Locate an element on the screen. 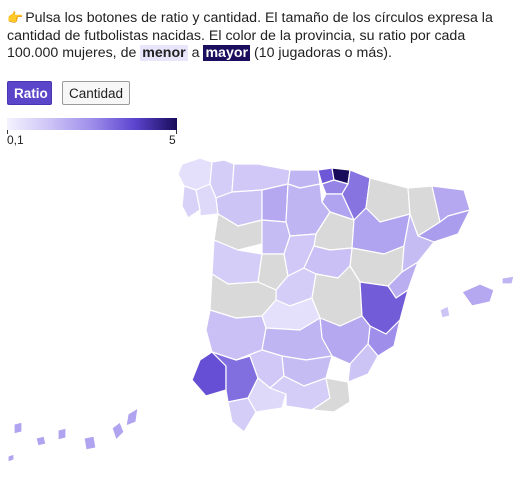 The height and width of the screenshot is (485, 521). legend-color-scale is located at coordinates (92, 124).